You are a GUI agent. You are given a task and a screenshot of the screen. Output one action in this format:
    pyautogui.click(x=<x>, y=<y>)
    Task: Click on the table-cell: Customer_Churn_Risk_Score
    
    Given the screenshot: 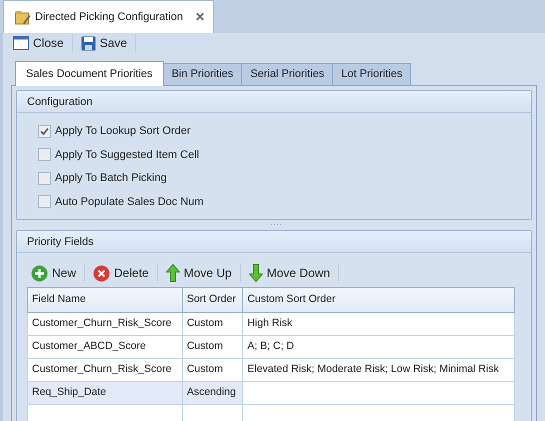 What is the action you would take?
    pyautogui.click(x=105, y=324)
    